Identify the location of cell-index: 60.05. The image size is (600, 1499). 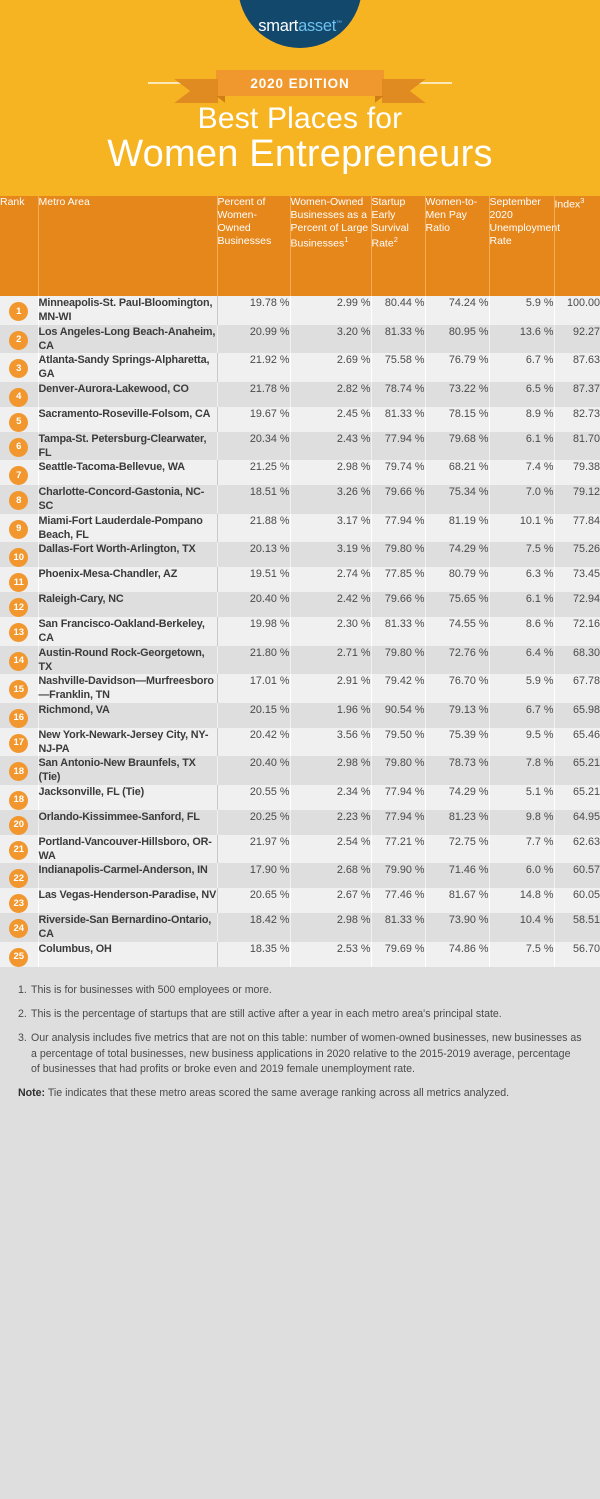
(586, 895).